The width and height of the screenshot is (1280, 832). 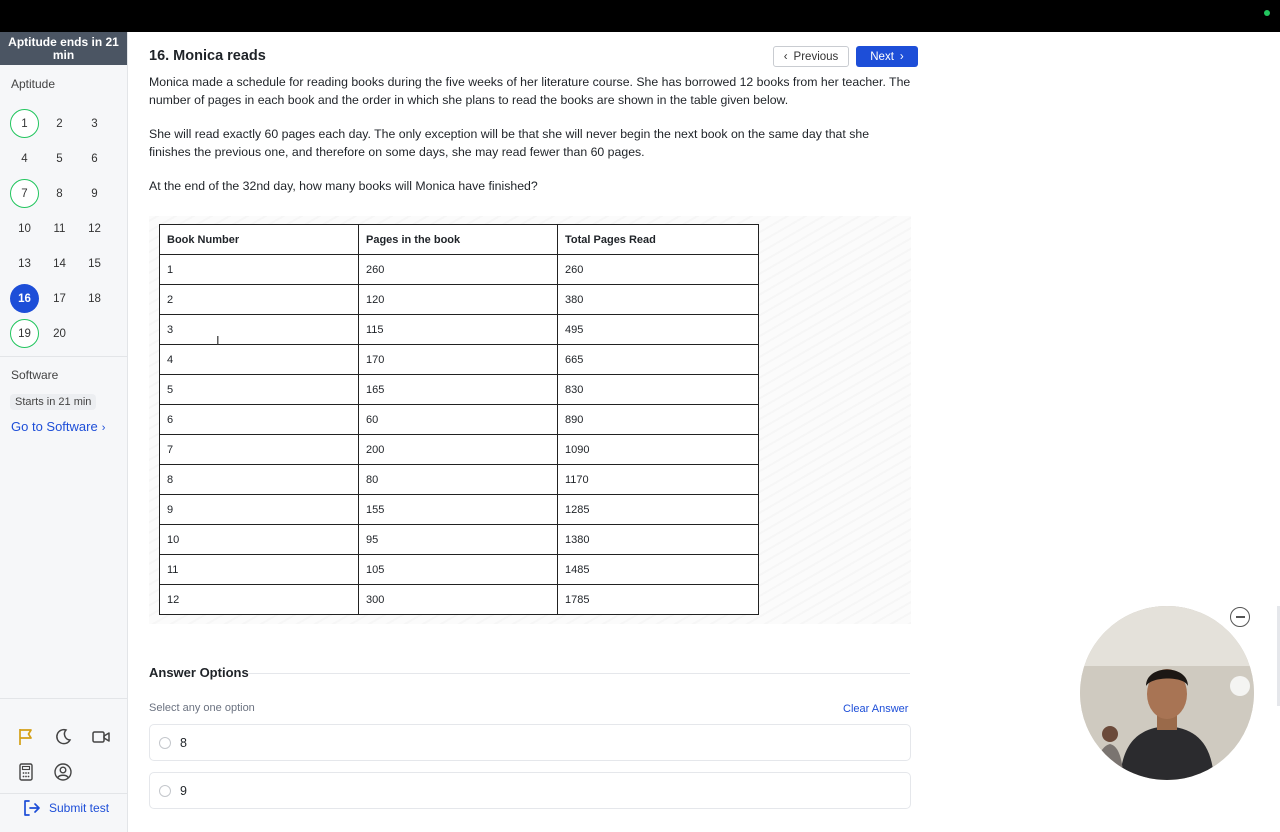 I want to click on table-cell: 830, so click(x=658, y=389).